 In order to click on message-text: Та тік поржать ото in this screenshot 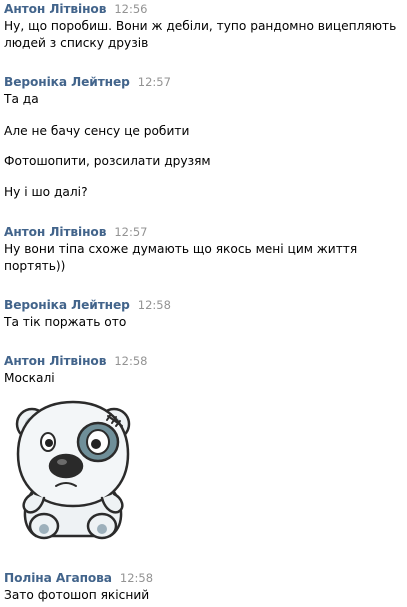, I will do `click(65, 322)`.